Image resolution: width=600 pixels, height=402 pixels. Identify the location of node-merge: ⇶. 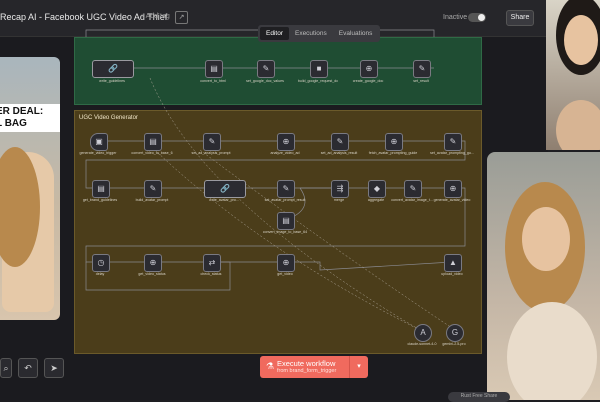
(340, 189).